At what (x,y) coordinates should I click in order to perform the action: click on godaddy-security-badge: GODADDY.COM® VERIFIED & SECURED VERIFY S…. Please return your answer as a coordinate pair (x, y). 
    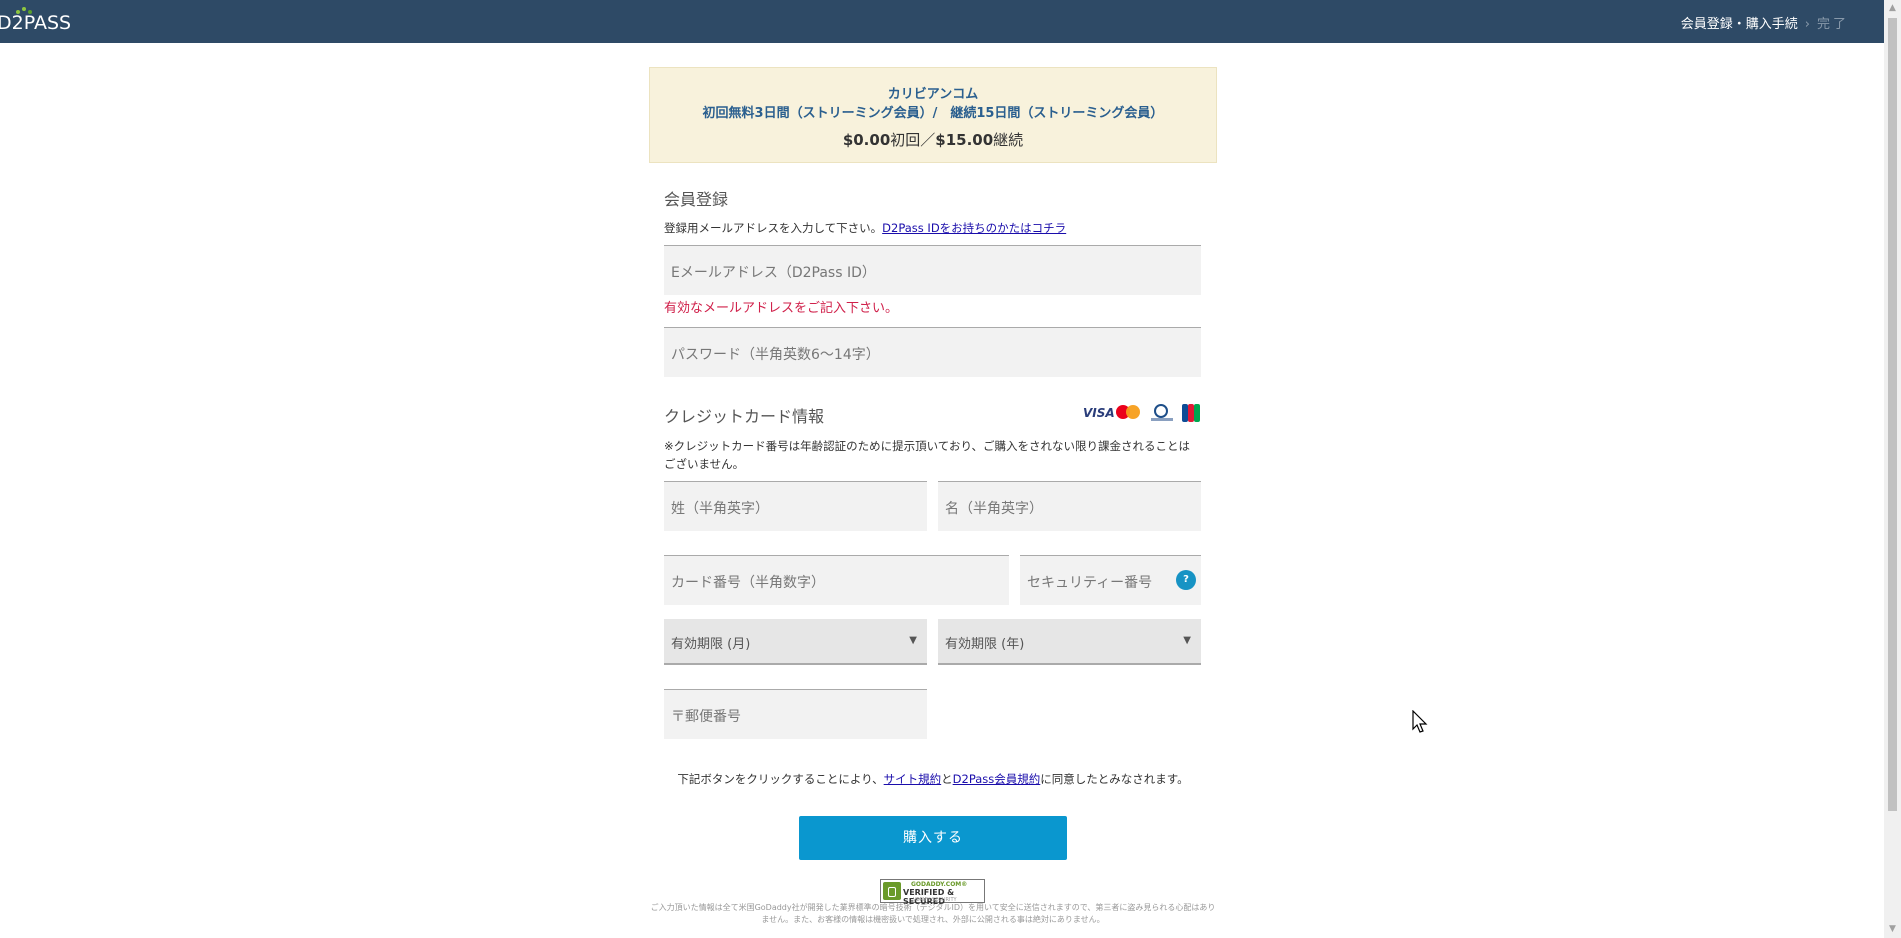
    Looking at the image, I should click on (932, 892).